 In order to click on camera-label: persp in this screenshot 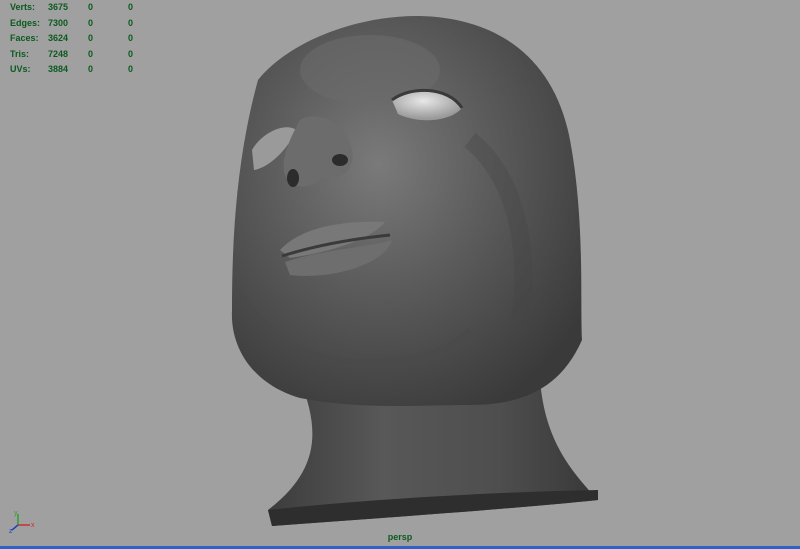, I will do `click(400, 537)`.